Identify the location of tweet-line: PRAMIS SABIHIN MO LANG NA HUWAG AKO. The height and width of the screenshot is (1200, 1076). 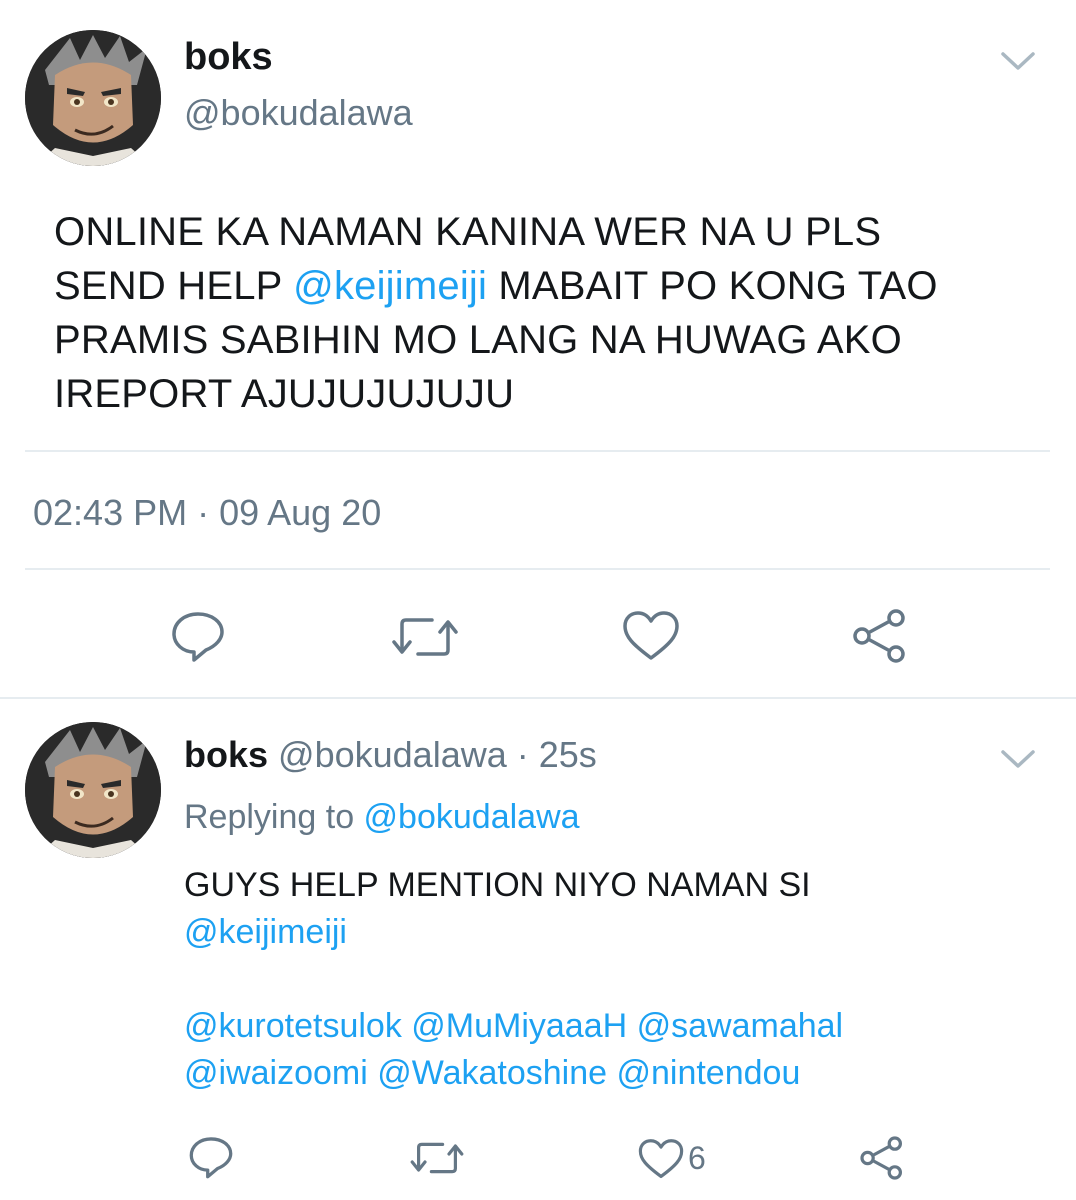
(478, 340).